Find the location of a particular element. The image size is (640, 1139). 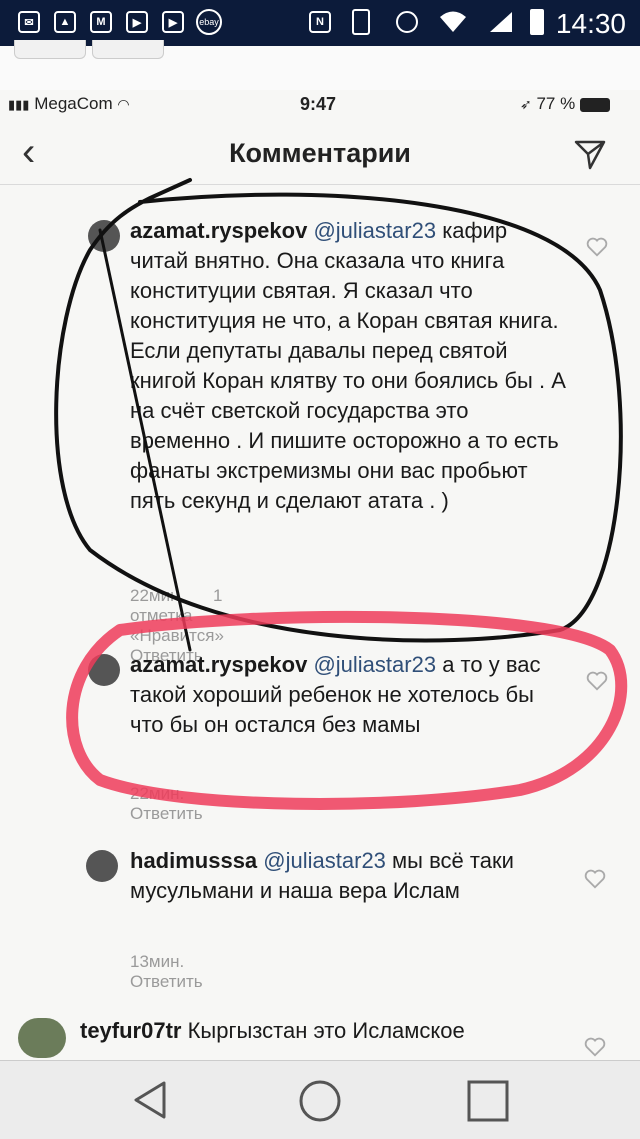

gallery-icon: ▲ is located at coordinates (65, 22).